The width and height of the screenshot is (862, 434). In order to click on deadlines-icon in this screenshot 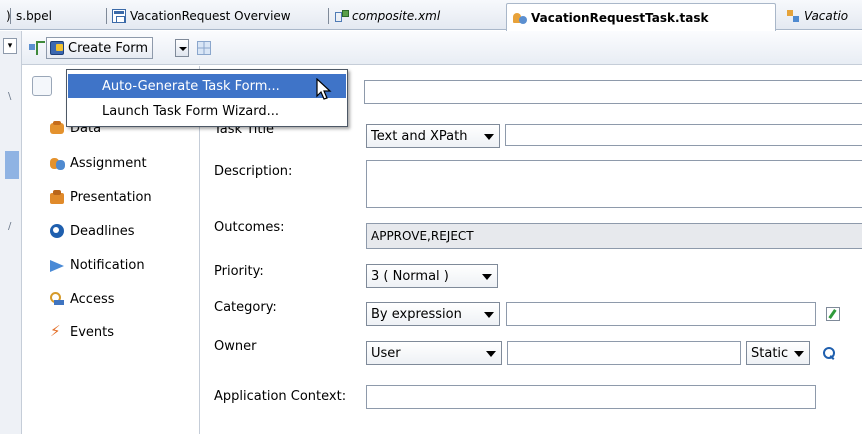, I will do `click(57, 231)`.